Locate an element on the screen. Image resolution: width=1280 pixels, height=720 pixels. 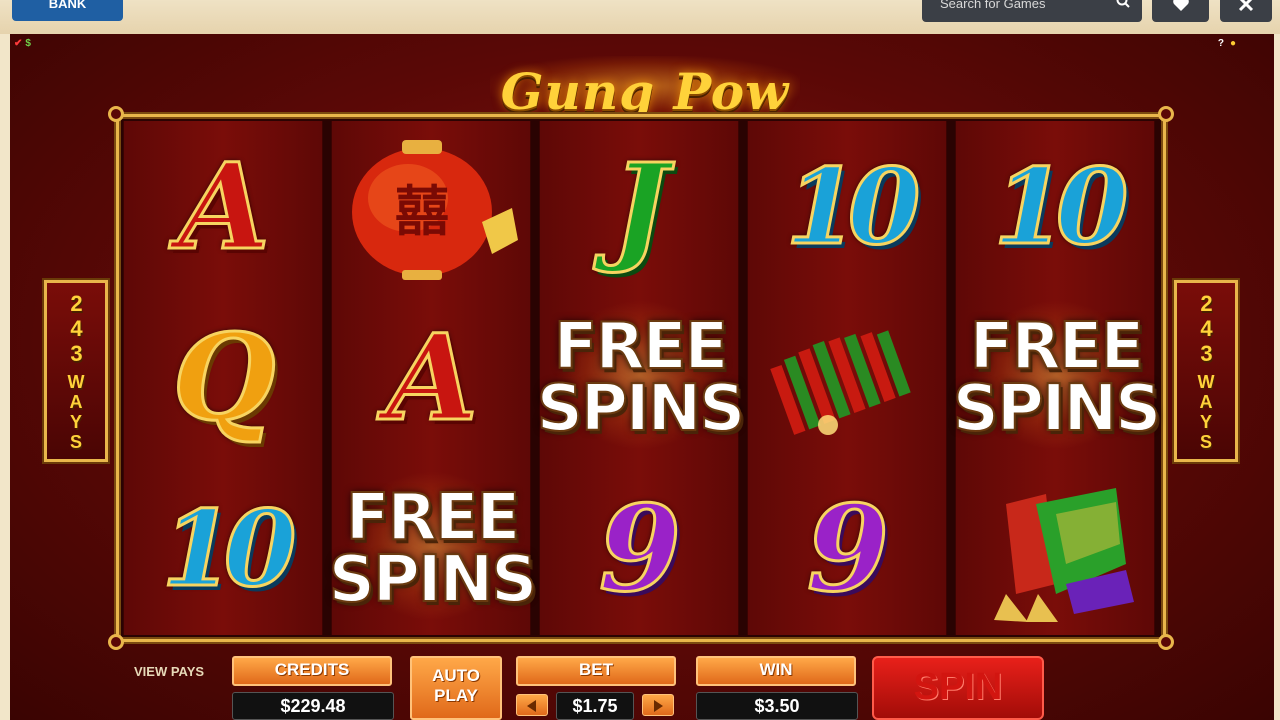
arrow-right-icon is located at coordinates (658, 706).